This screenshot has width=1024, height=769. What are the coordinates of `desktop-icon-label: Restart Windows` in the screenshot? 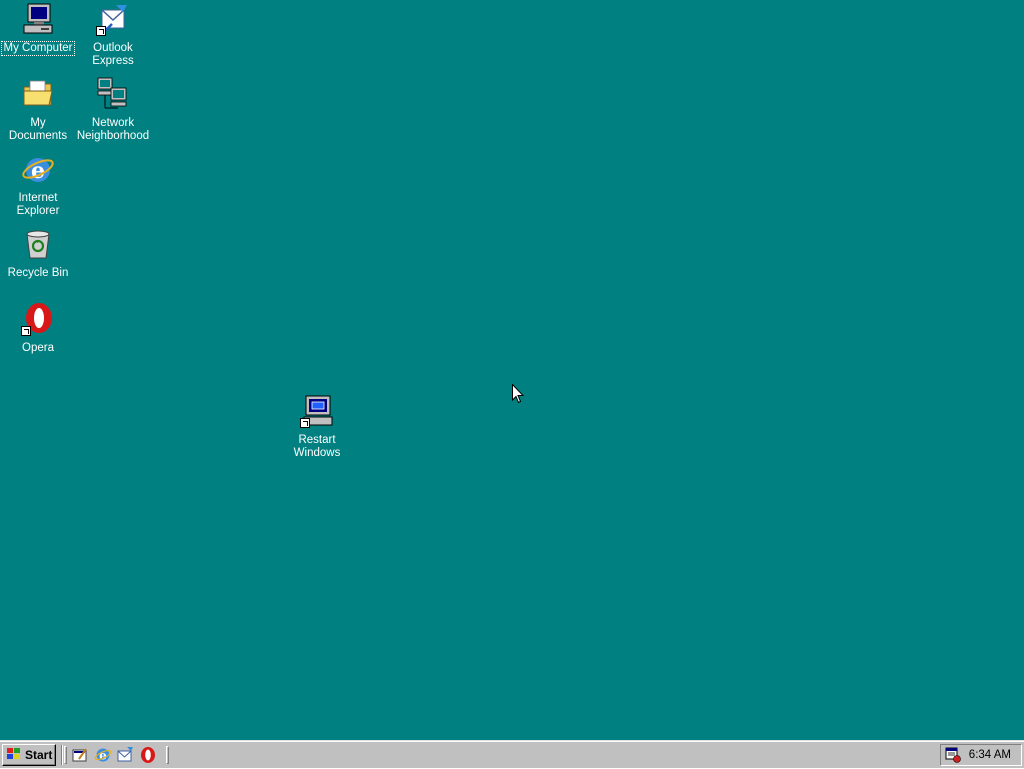 It's located at (317, 446).